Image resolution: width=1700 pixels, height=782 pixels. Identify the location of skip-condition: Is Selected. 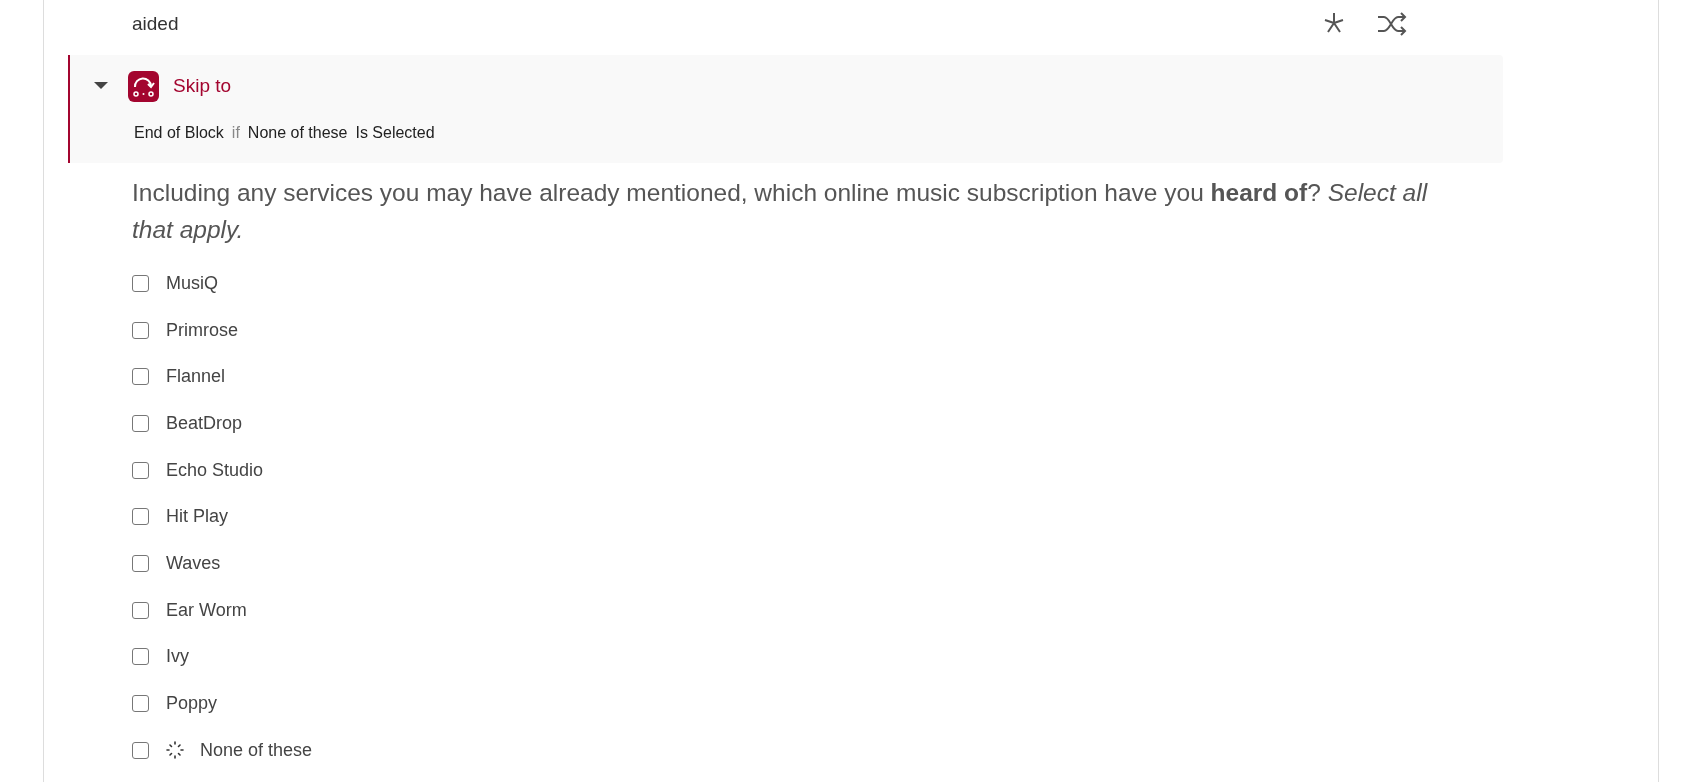
(395, 133).